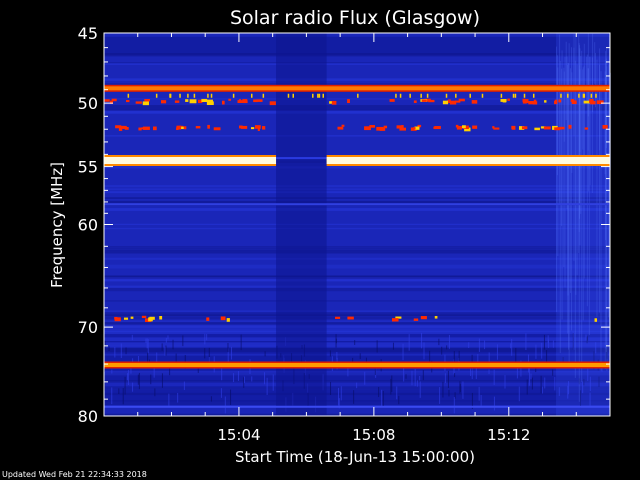 The width and height of the screenshot is (640, 480). Describe the element at coordinates (355, 18) in the screenshot. I see `chart-title: Solar radio Flux (Glasgow)` at that location.